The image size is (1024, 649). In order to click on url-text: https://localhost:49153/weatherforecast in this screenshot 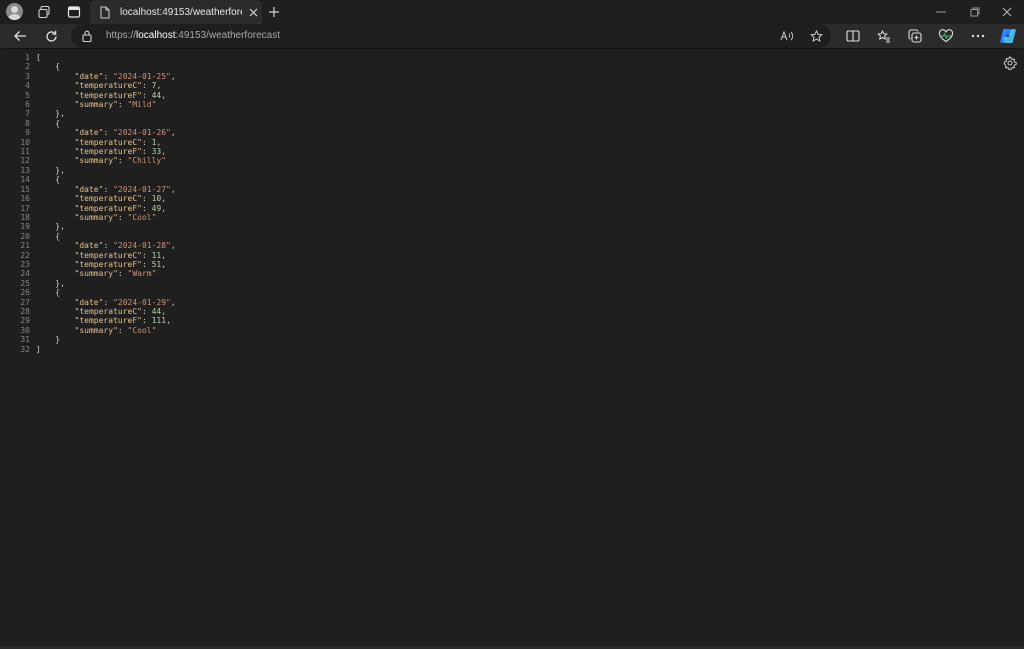, I will do `click(193, 35)`.